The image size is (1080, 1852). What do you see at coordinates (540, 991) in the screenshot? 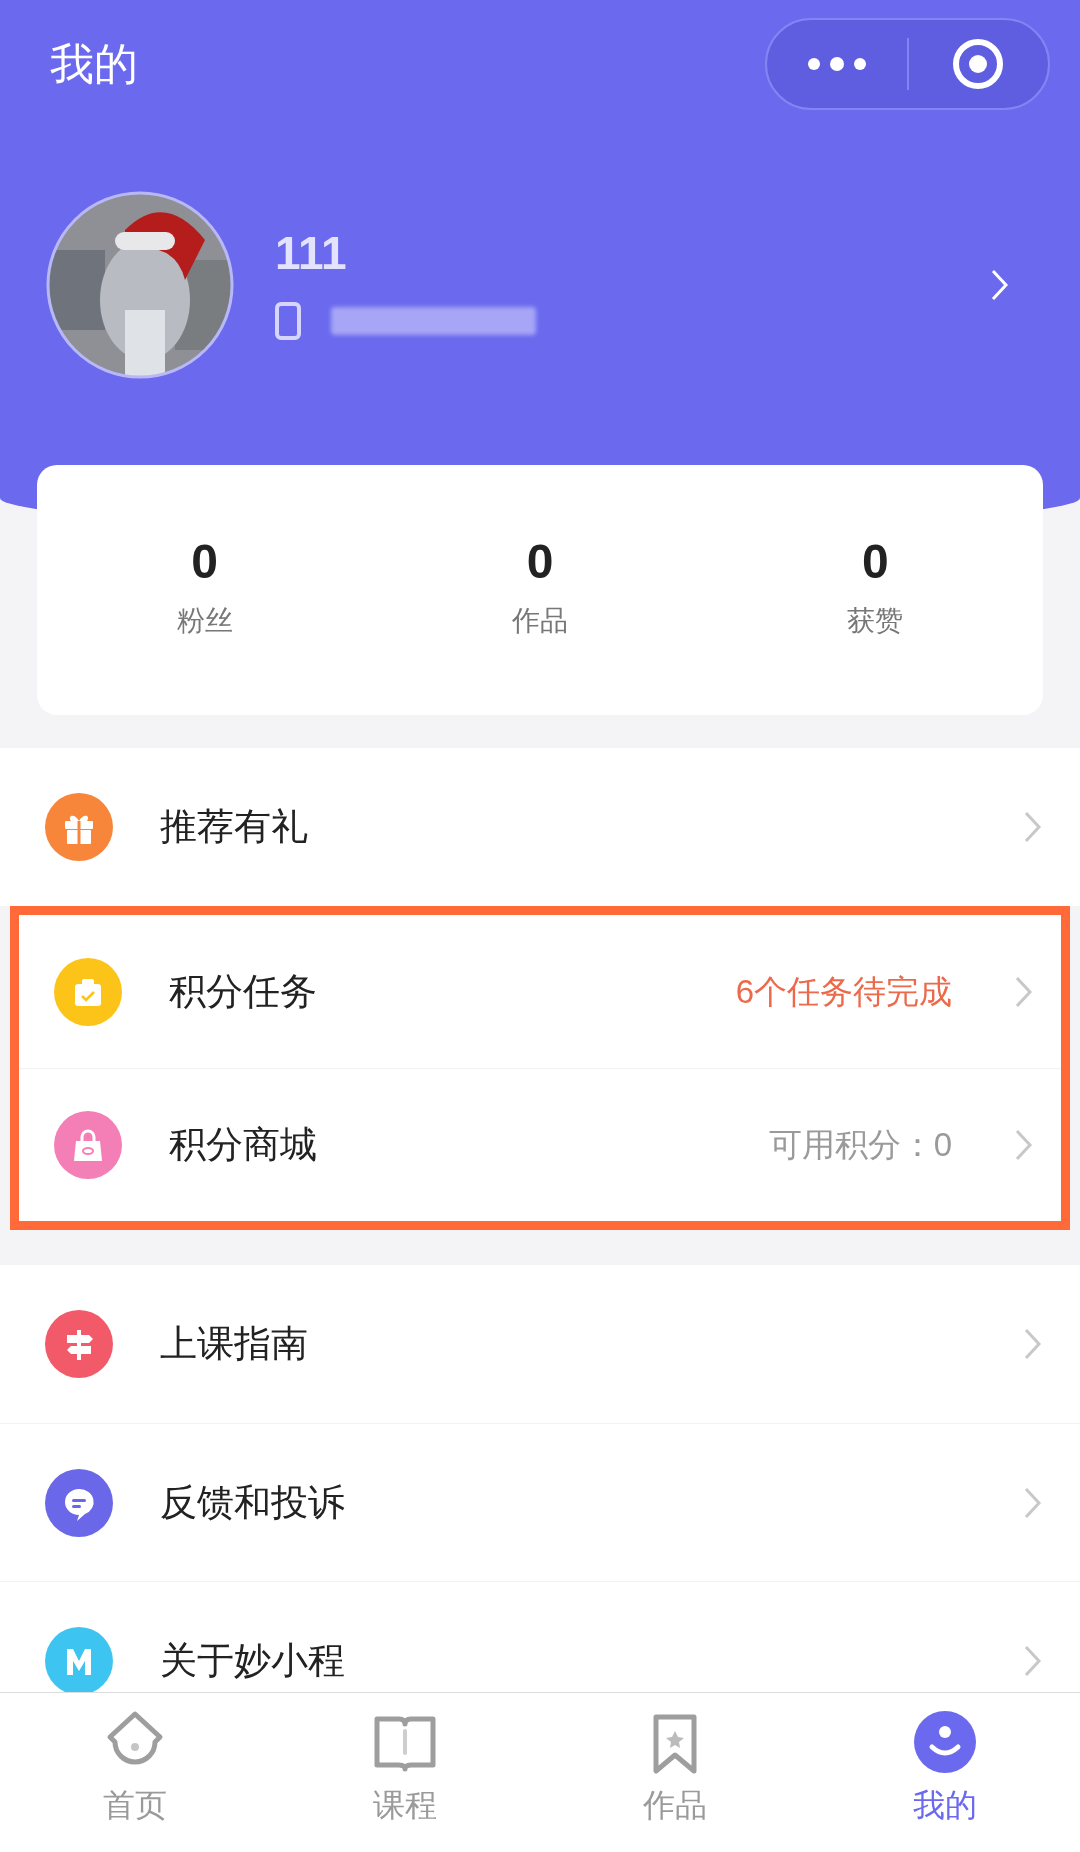
I see `menu-item: 积分任务 6个任务待完成` at bounding box center [540, 991].